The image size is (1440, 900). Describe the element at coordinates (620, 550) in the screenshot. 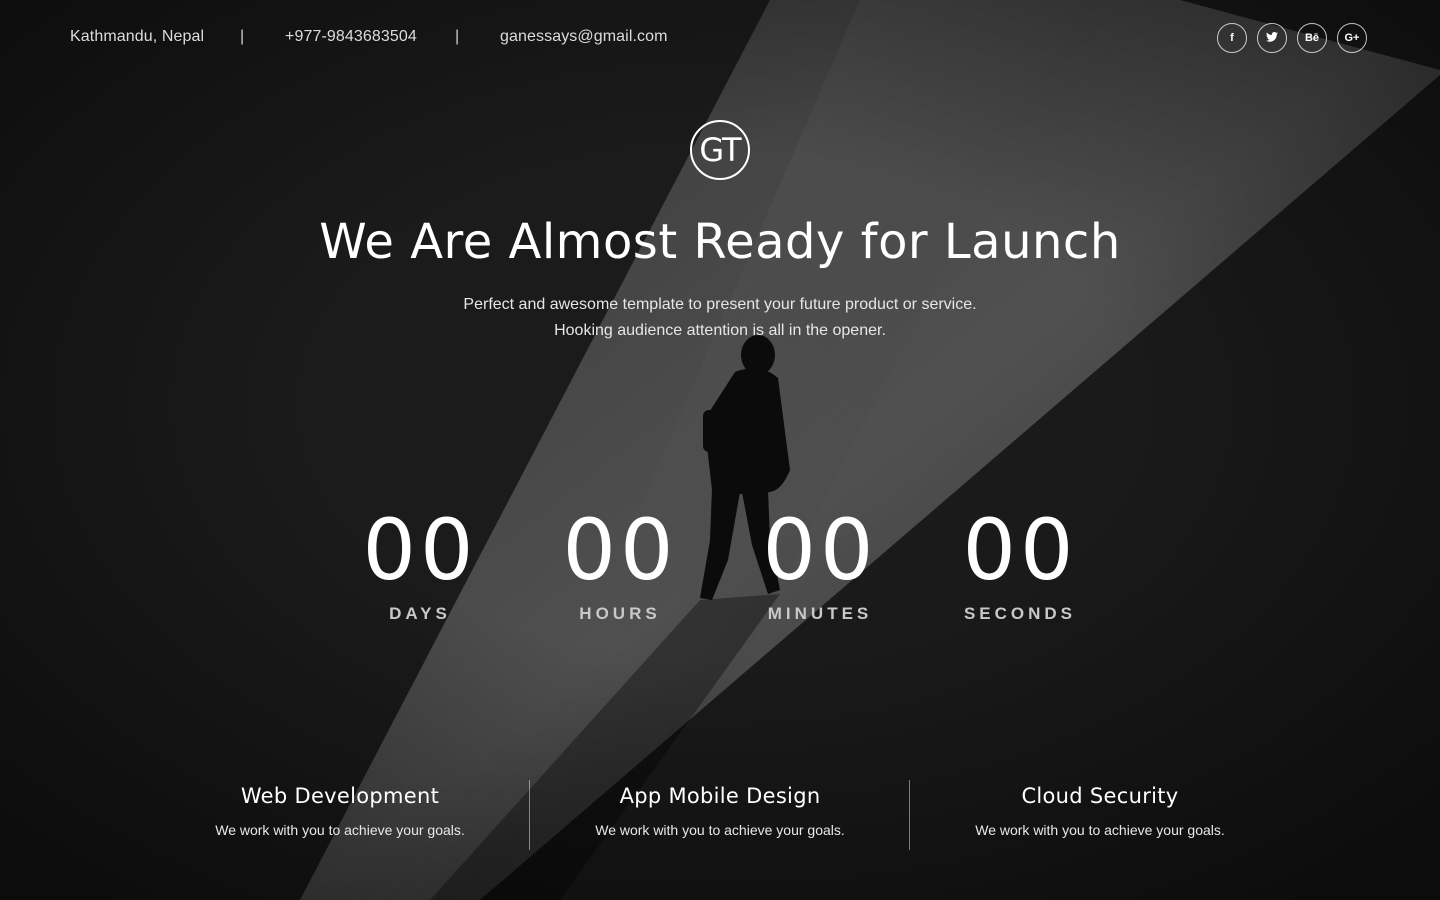

I see `hours-value: 00` at that location.